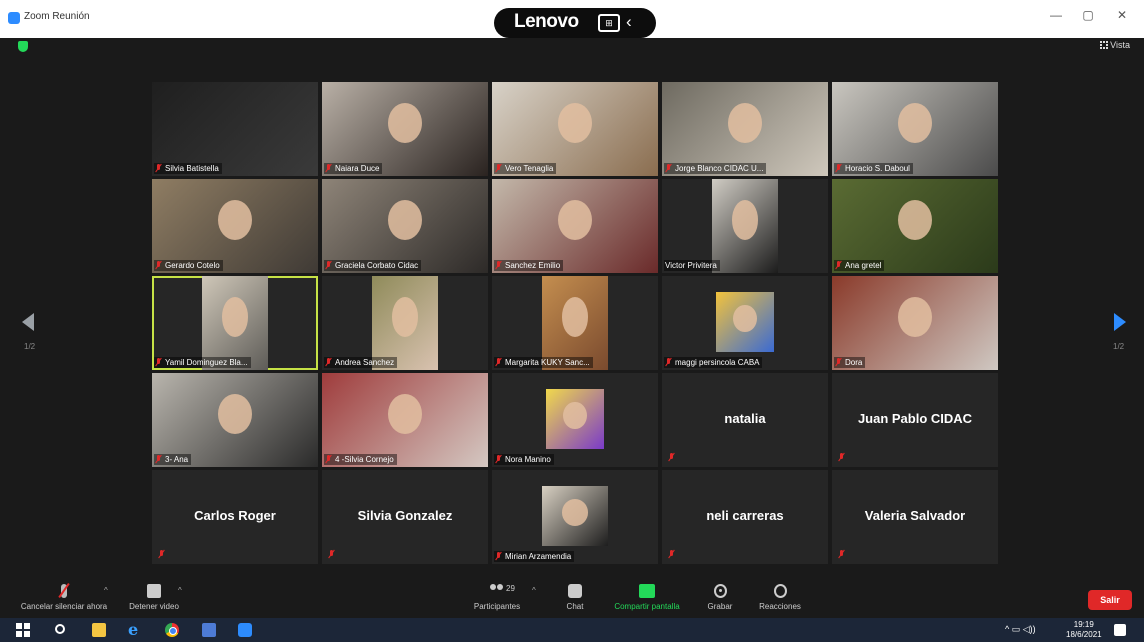 The height and width of the screenshot is (642, 1144). Describe the element at coordinates (135, 629) in the screenshot. I see `edge-browser-icon: e` at that location.